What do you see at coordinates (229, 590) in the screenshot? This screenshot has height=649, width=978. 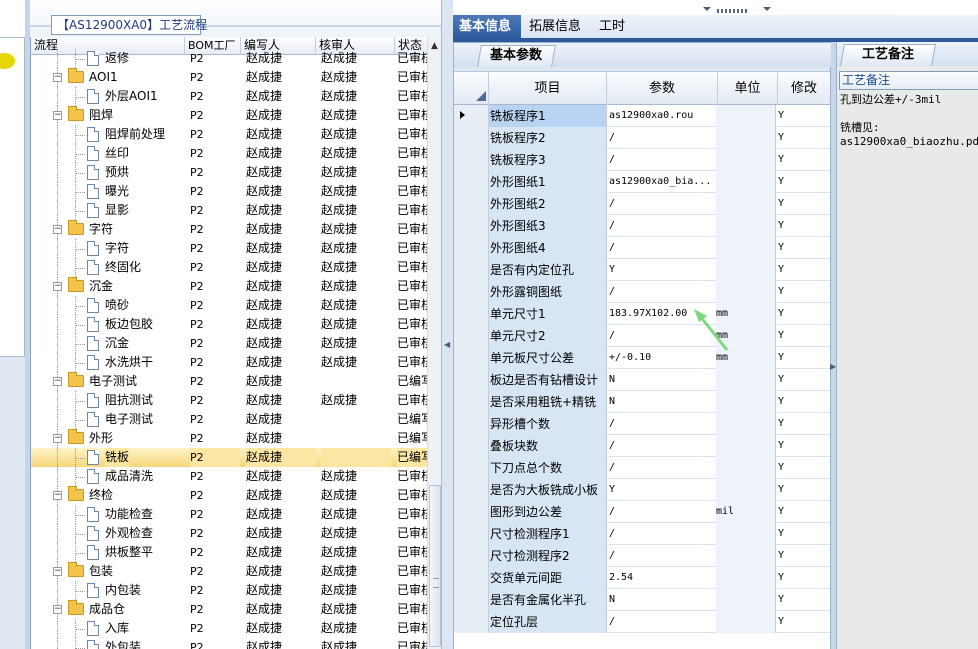 I see `tree-row: 内包装 P2 赵成捷 赵成捷 已审核` at bounding box center [229, 590].